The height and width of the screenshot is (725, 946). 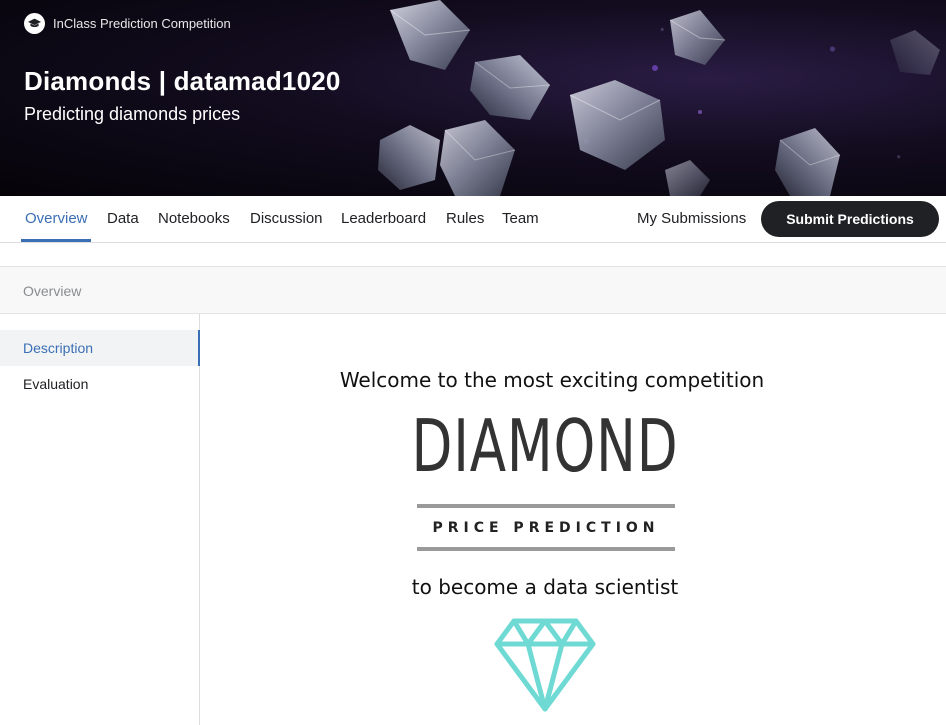 I want to click on tab-overview: Overview, so click(x=56, y=218).